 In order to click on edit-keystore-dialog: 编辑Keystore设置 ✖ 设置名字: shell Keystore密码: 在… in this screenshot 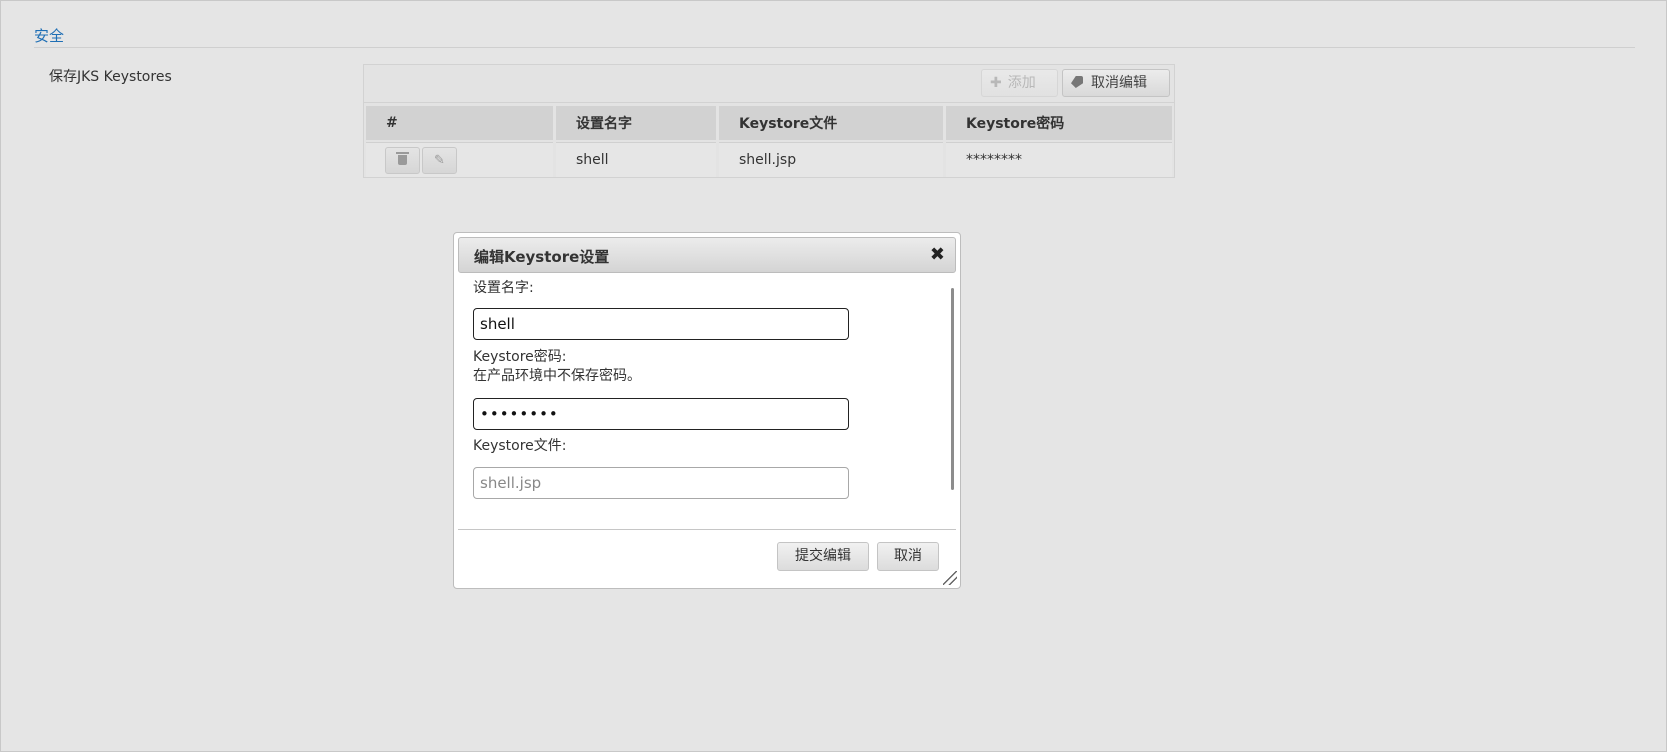, I will do `click(707, 410)`.